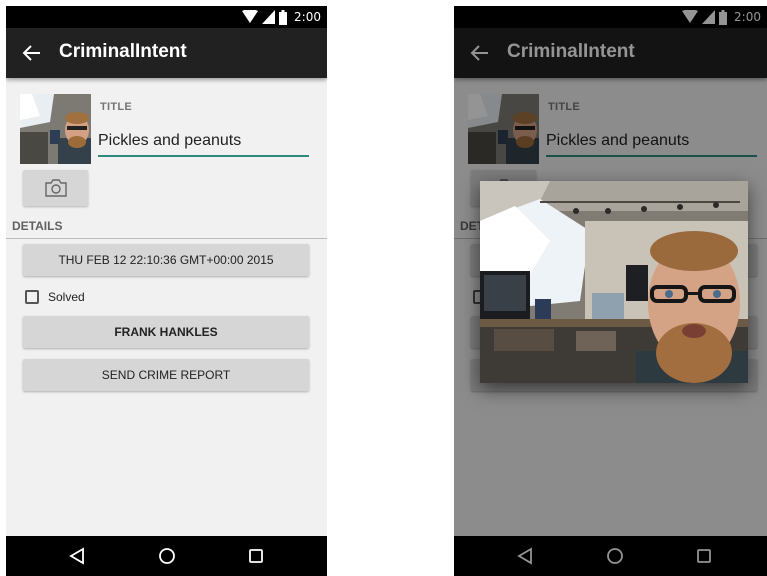  I want to click on details-header: DETAILS, so click(37, 226).